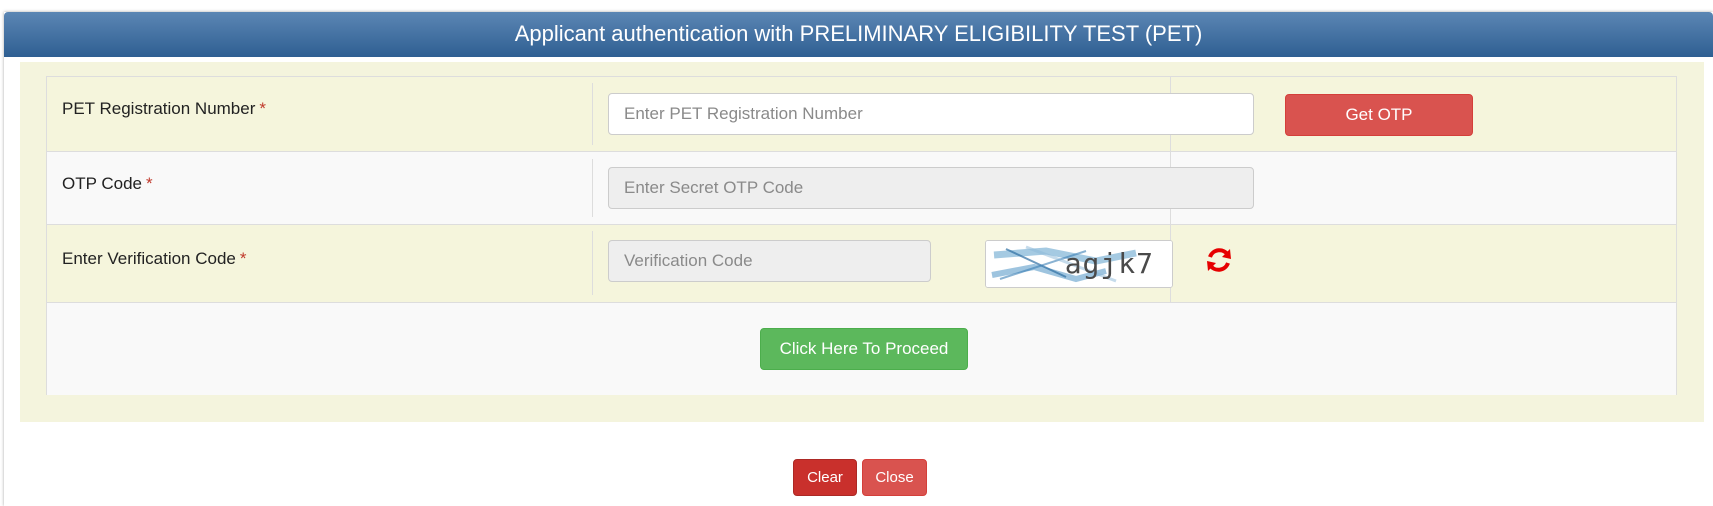 This screenshot has height=506, width=1713. What do you see at coordinates (1219, 260) in the screenshot?
I see `refresh-icon` at bounding box center [1219, 260].